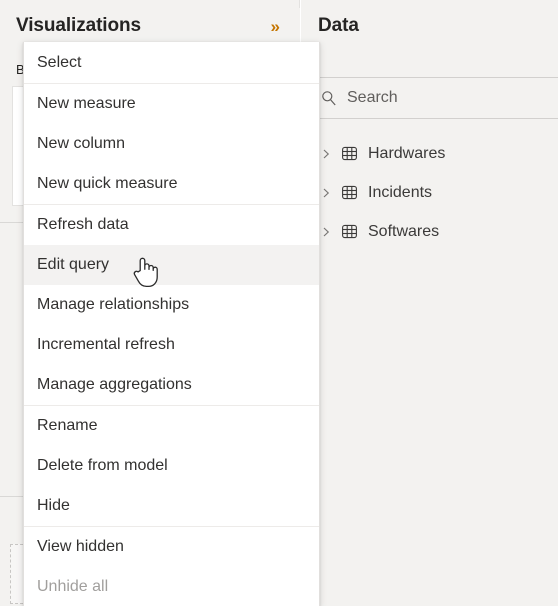  I want to click on menu-item-select: Select, so click(171, 63).